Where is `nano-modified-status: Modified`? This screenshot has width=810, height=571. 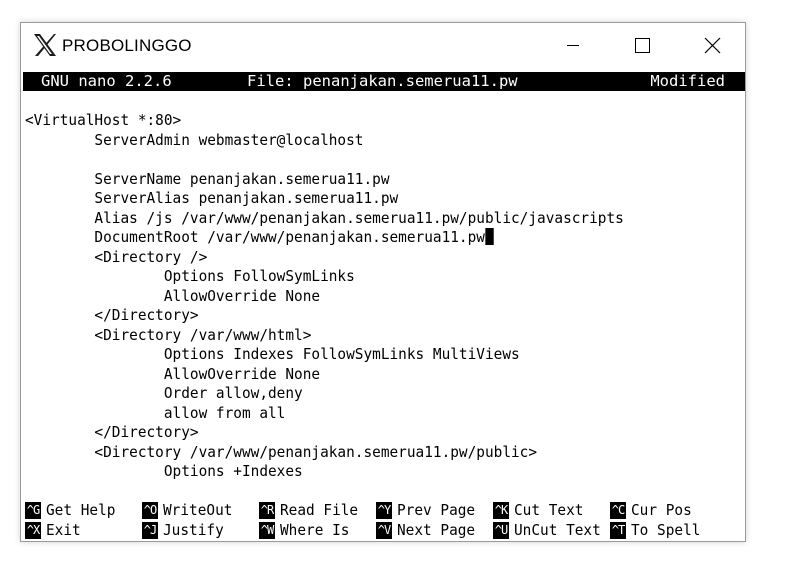
nano-modified-status: Modified is located at coordinates (687, 81).